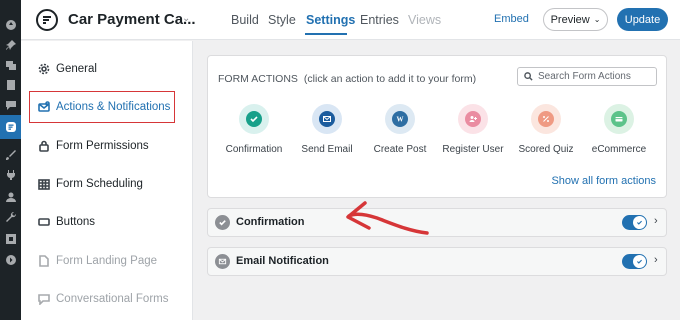 This screenshot has height=320, width=680. I want to click on calendar-icon, so click(43, 184).